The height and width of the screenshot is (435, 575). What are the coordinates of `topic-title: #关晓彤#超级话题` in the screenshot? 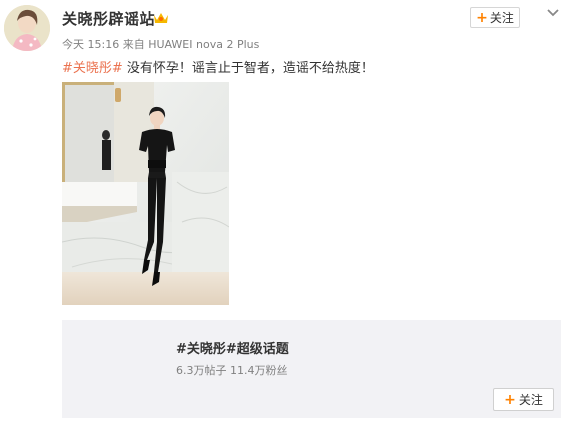 It's located at (232, 347).